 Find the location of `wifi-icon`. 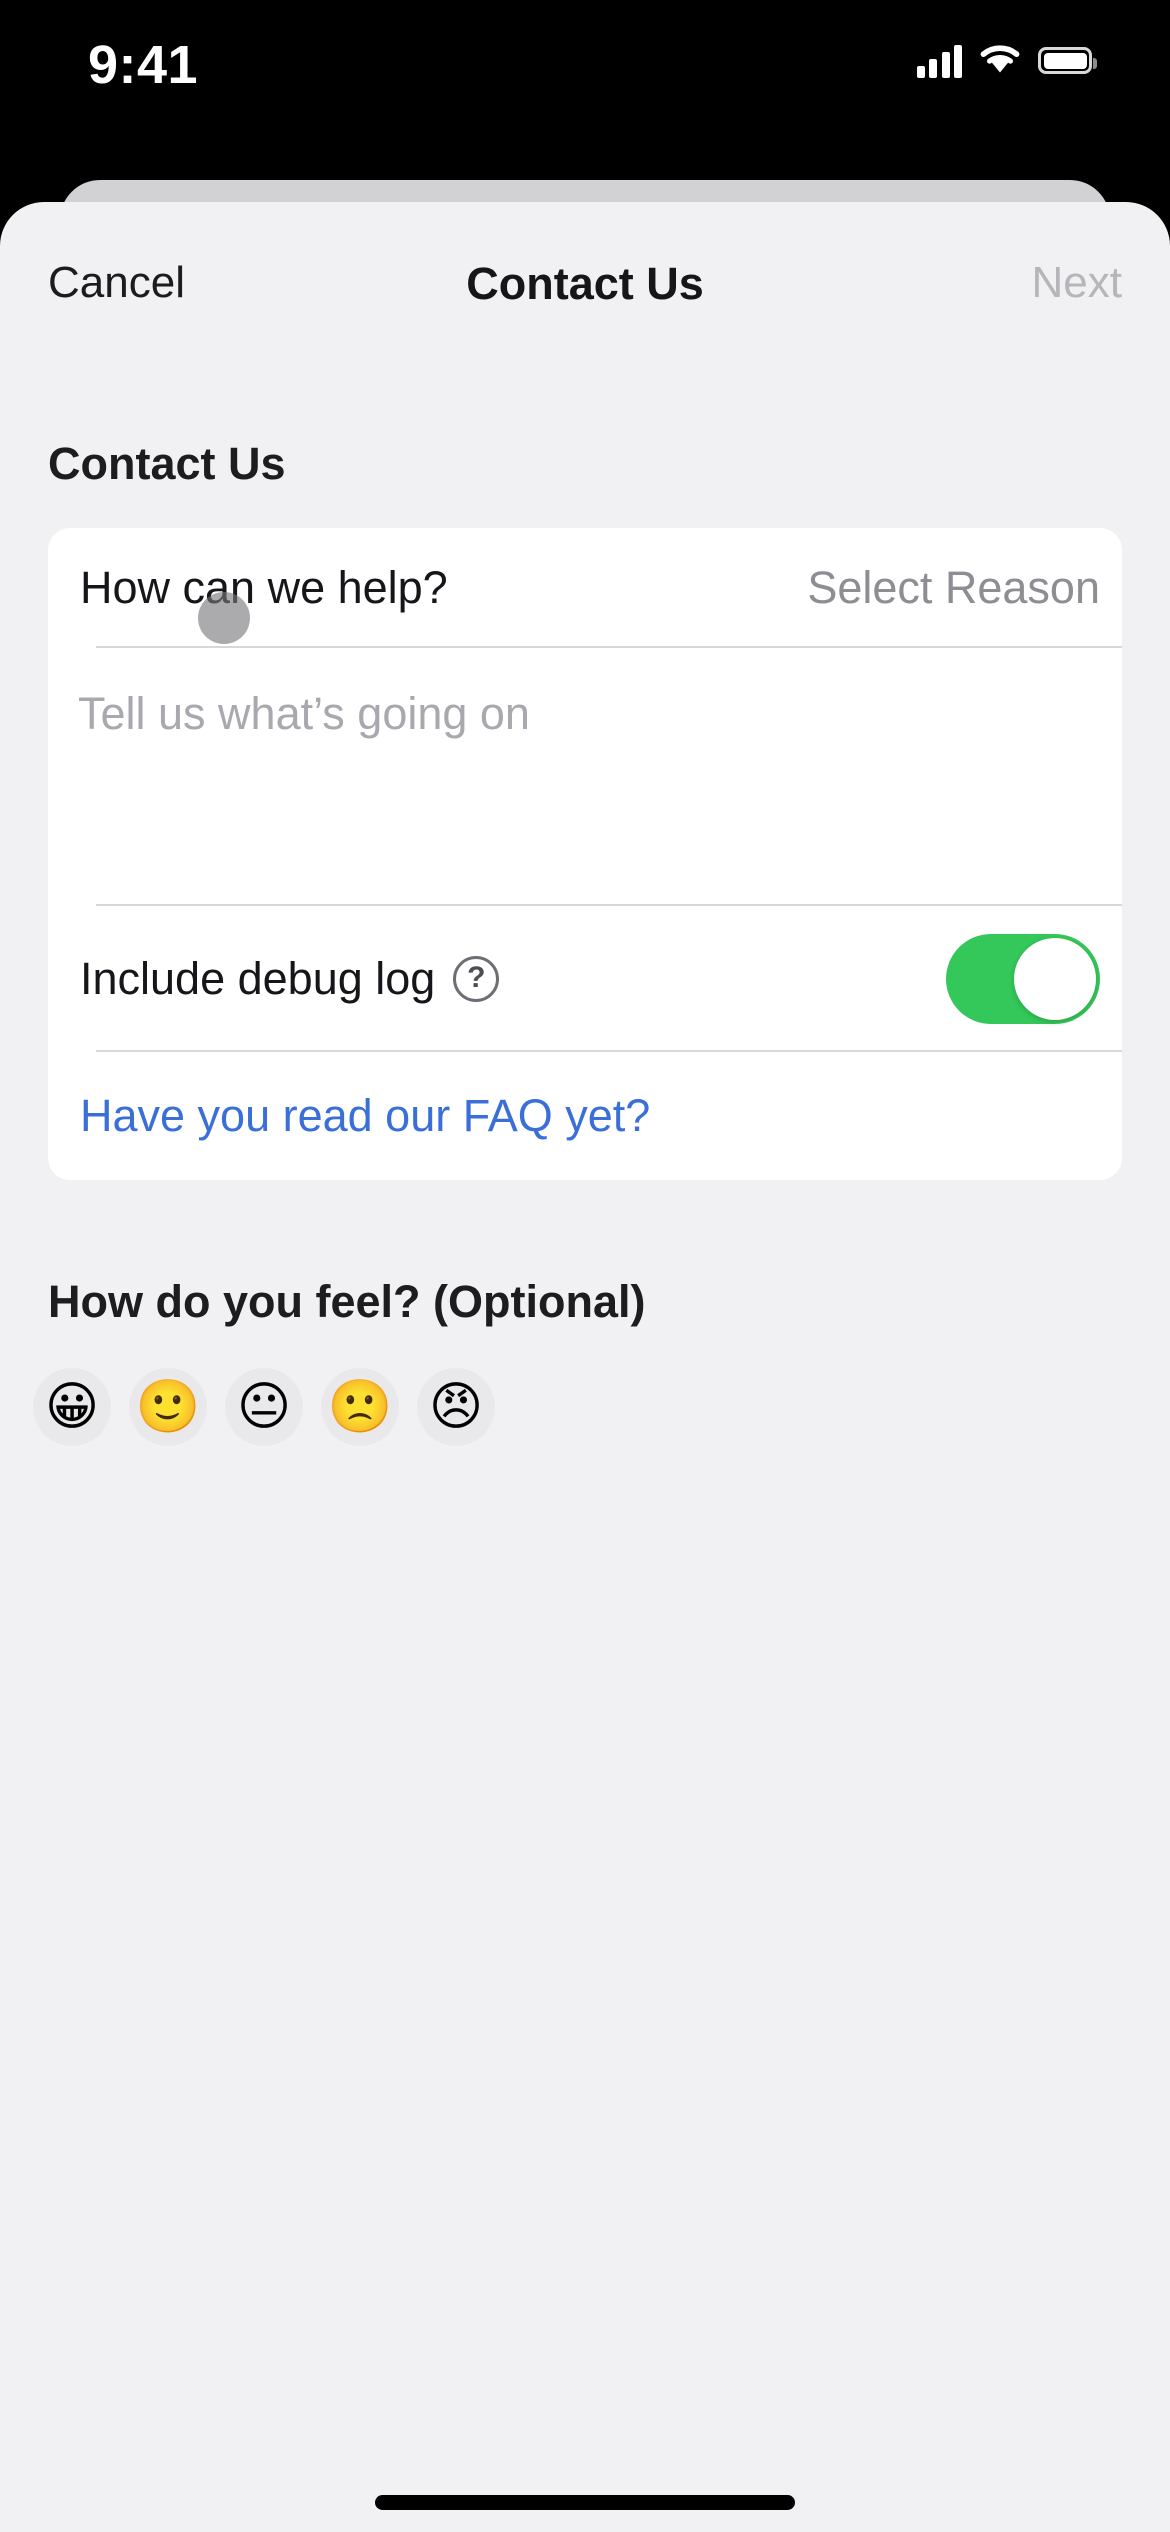

wifi-icon is located at coordinates (1000, 60).